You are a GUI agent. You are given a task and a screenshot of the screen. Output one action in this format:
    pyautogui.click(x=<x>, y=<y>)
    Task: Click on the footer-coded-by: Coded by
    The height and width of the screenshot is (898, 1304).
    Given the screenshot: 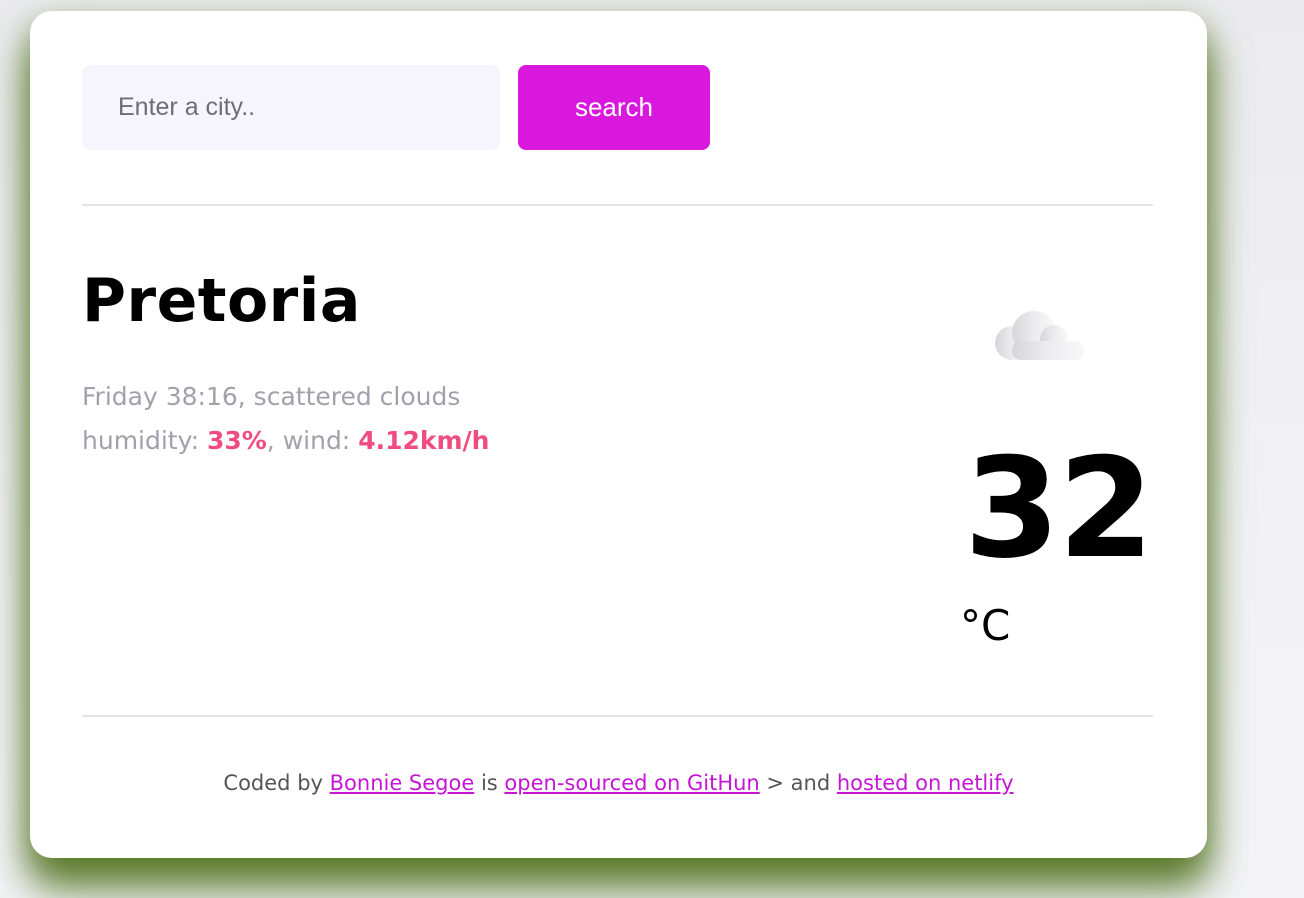 What is the action you would take?
    pyautogui.click(x=276, y=783)
    